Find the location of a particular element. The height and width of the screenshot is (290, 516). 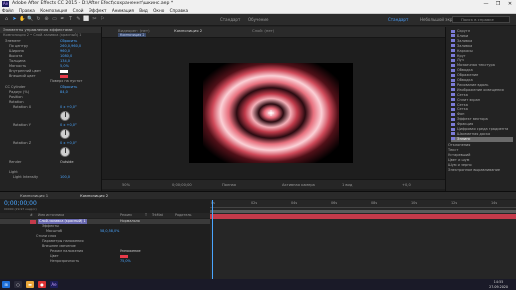

current-time: 0;00;00;00 is located at coordinates (182, 185).